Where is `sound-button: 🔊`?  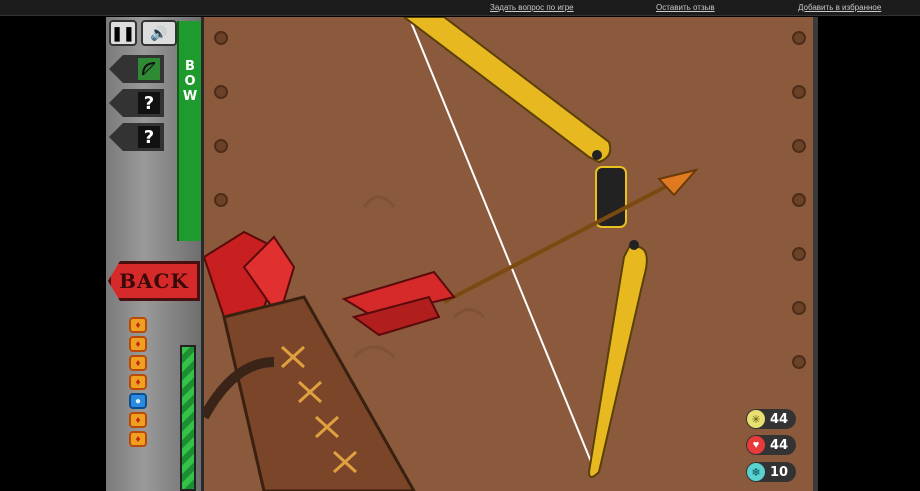
sound-button: 🔊 is located at coordinates (159, 33).